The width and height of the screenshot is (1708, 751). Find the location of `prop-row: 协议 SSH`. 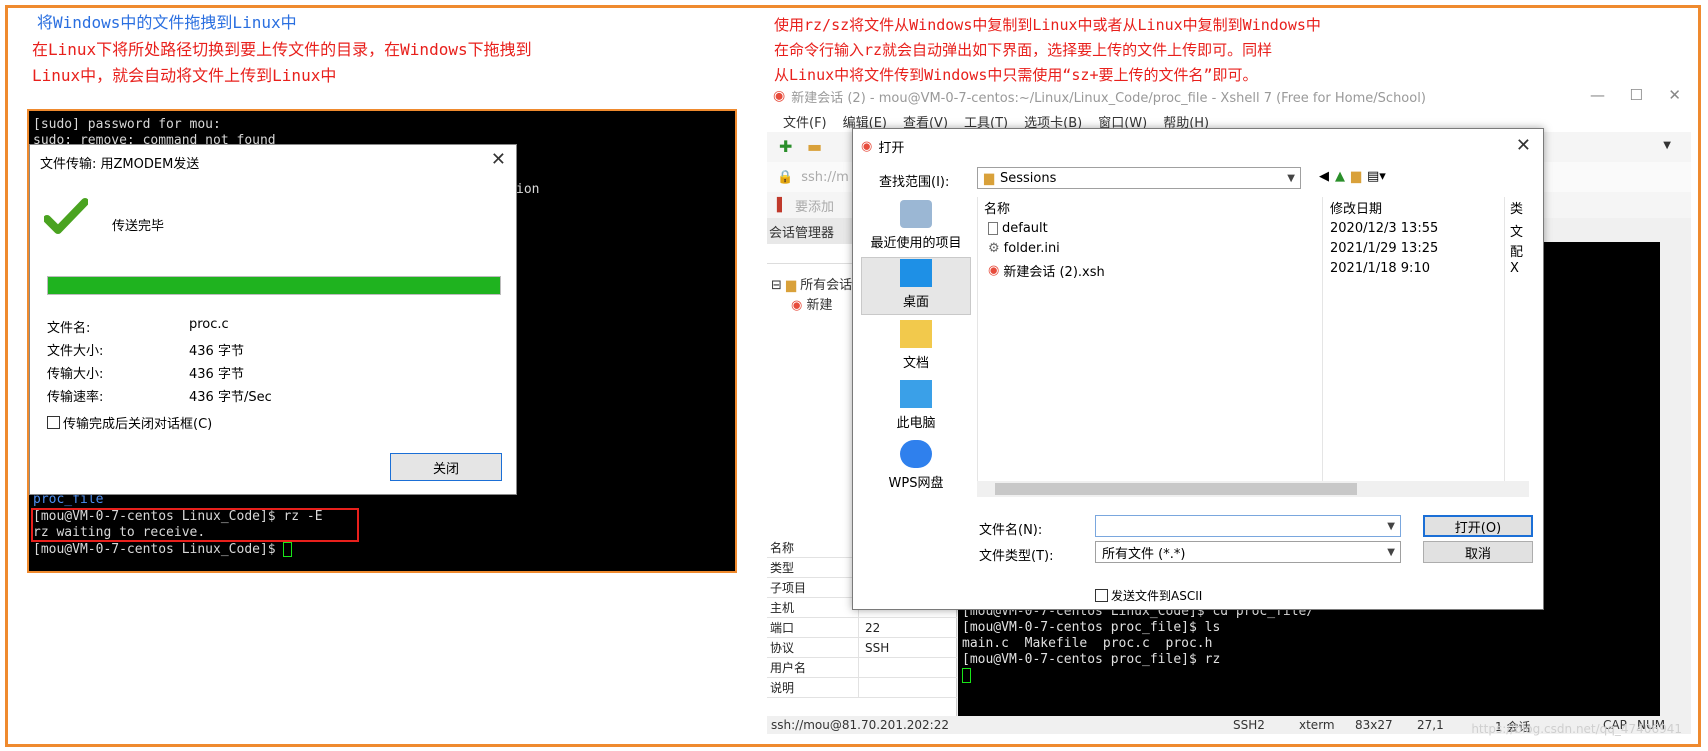

prop-row: 协议 SSH is located at coordinates (862, 648).